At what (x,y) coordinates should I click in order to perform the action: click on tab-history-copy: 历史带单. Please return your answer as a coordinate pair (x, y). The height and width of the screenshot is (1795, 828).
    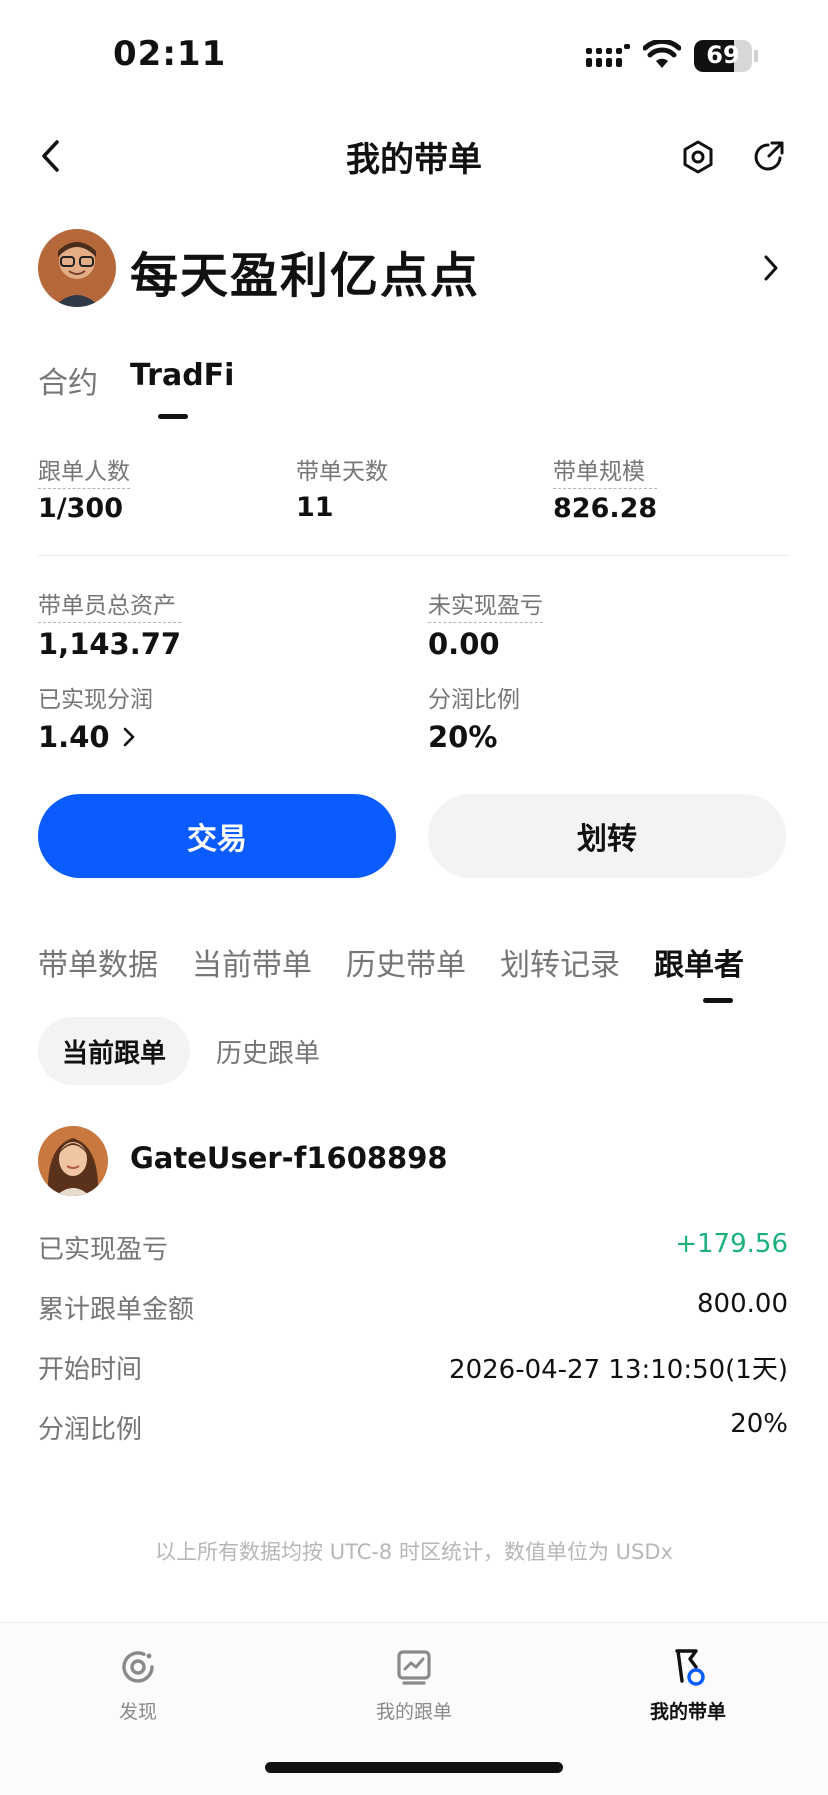
    Looking at the image, I should click on (406, 962).